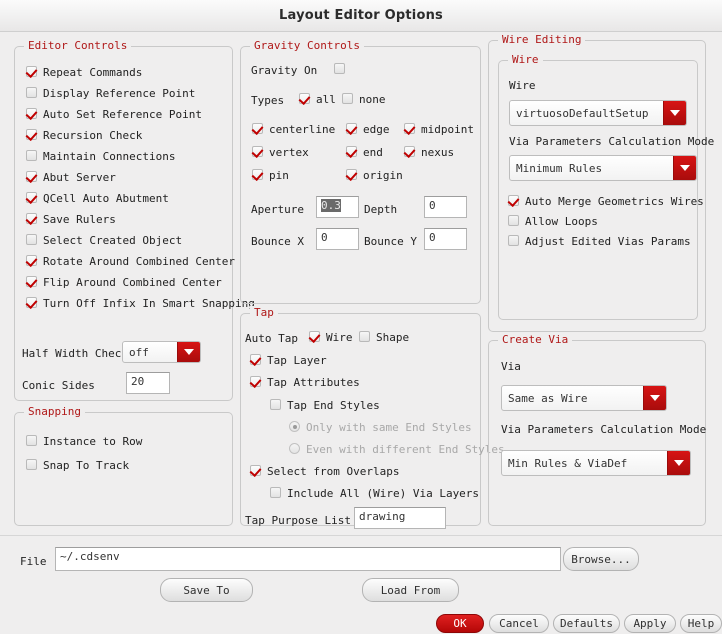  Describe the element at coordinates (405, 449) in the screenshot. I see `radio-label: Even with different End Styles` at that location.